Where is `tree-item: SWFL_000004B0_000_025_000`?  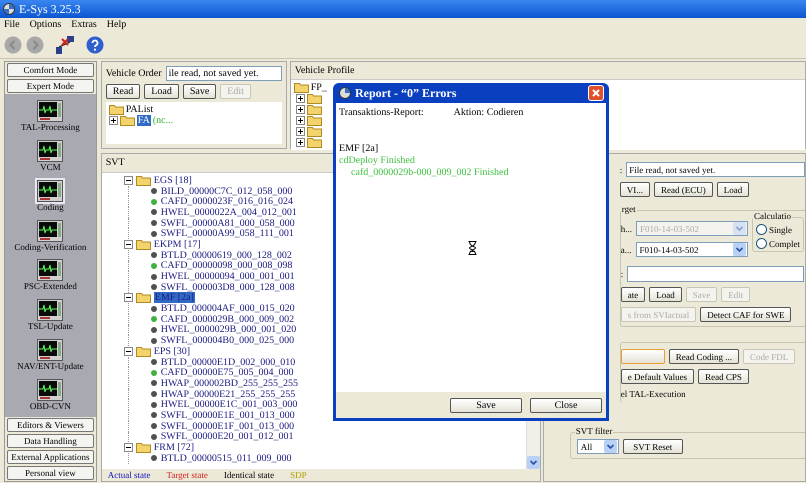 tree-item: SWFL_000004B0_000_025_000 is located at coordinates (227, 340).